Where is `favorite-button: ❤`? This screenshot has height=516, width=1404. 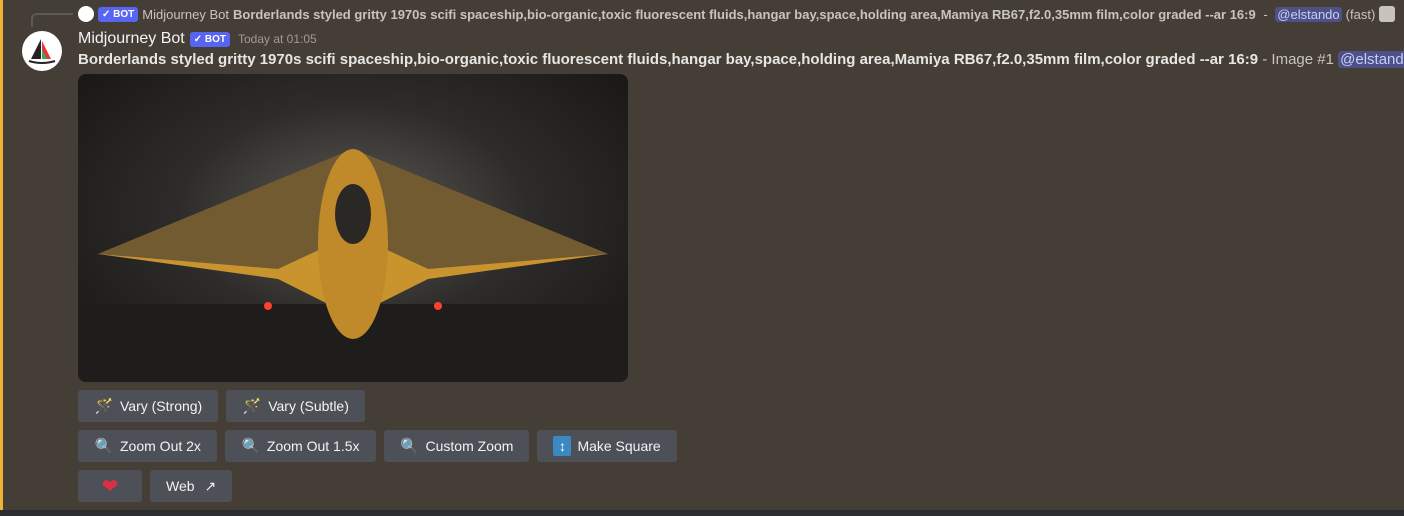
favorite-button: ❤ is located at coordinates (110, 486).